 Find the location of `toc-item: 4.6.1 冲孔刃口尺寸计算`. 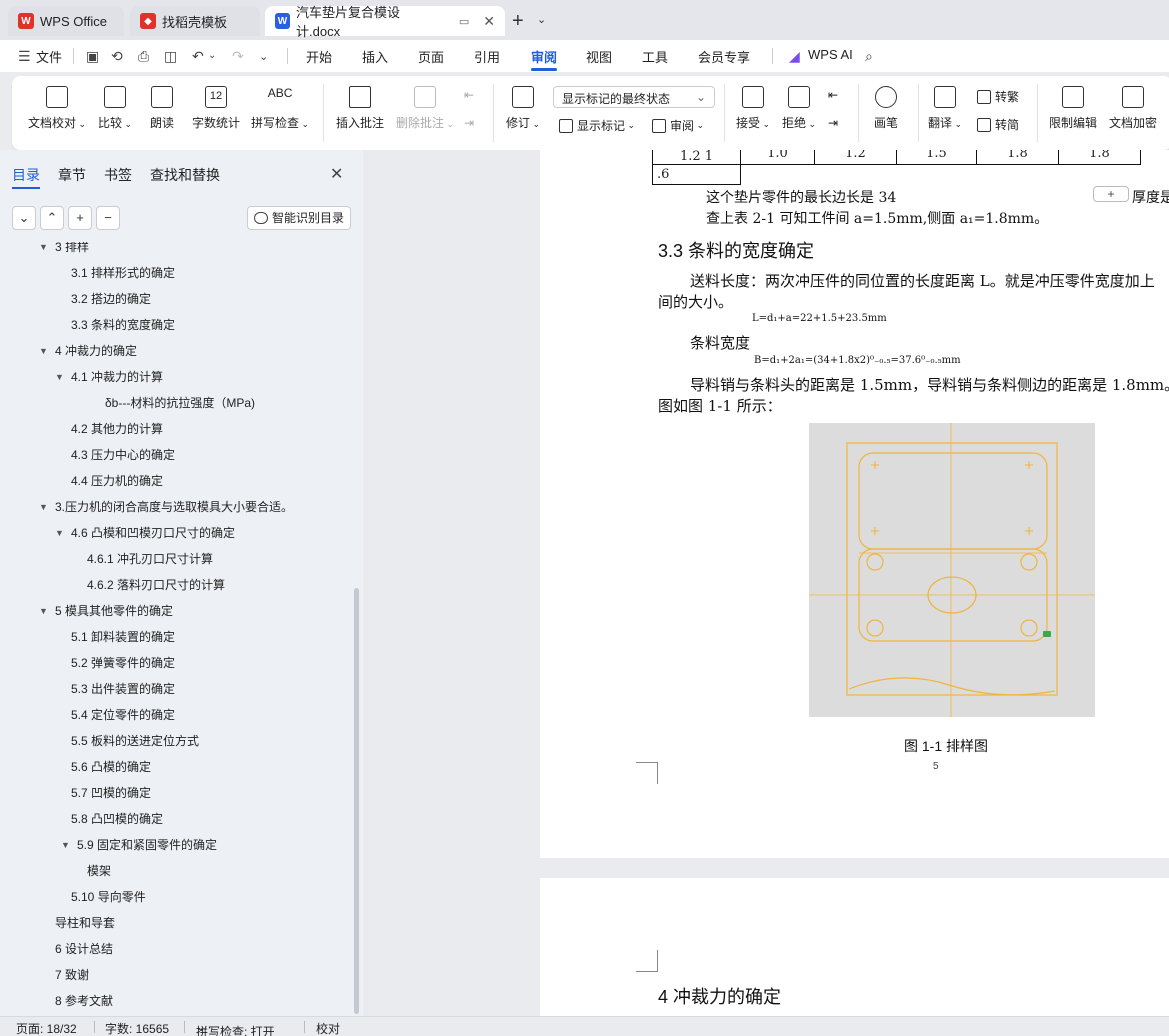

toc-item: 4.6.1 冲孔刃口尺寸计算 is located at coordinates (150, 559).